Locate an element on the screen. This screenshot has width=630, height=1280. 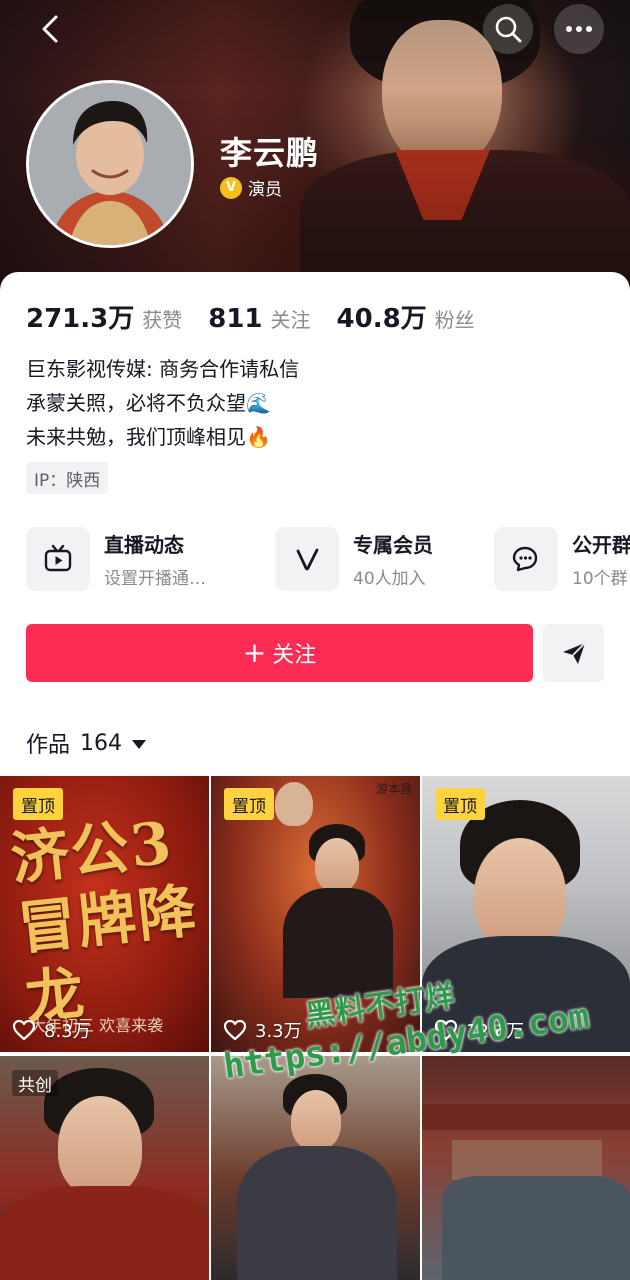
likes-count: 12.6万 is located at coordinates (495, 1031).